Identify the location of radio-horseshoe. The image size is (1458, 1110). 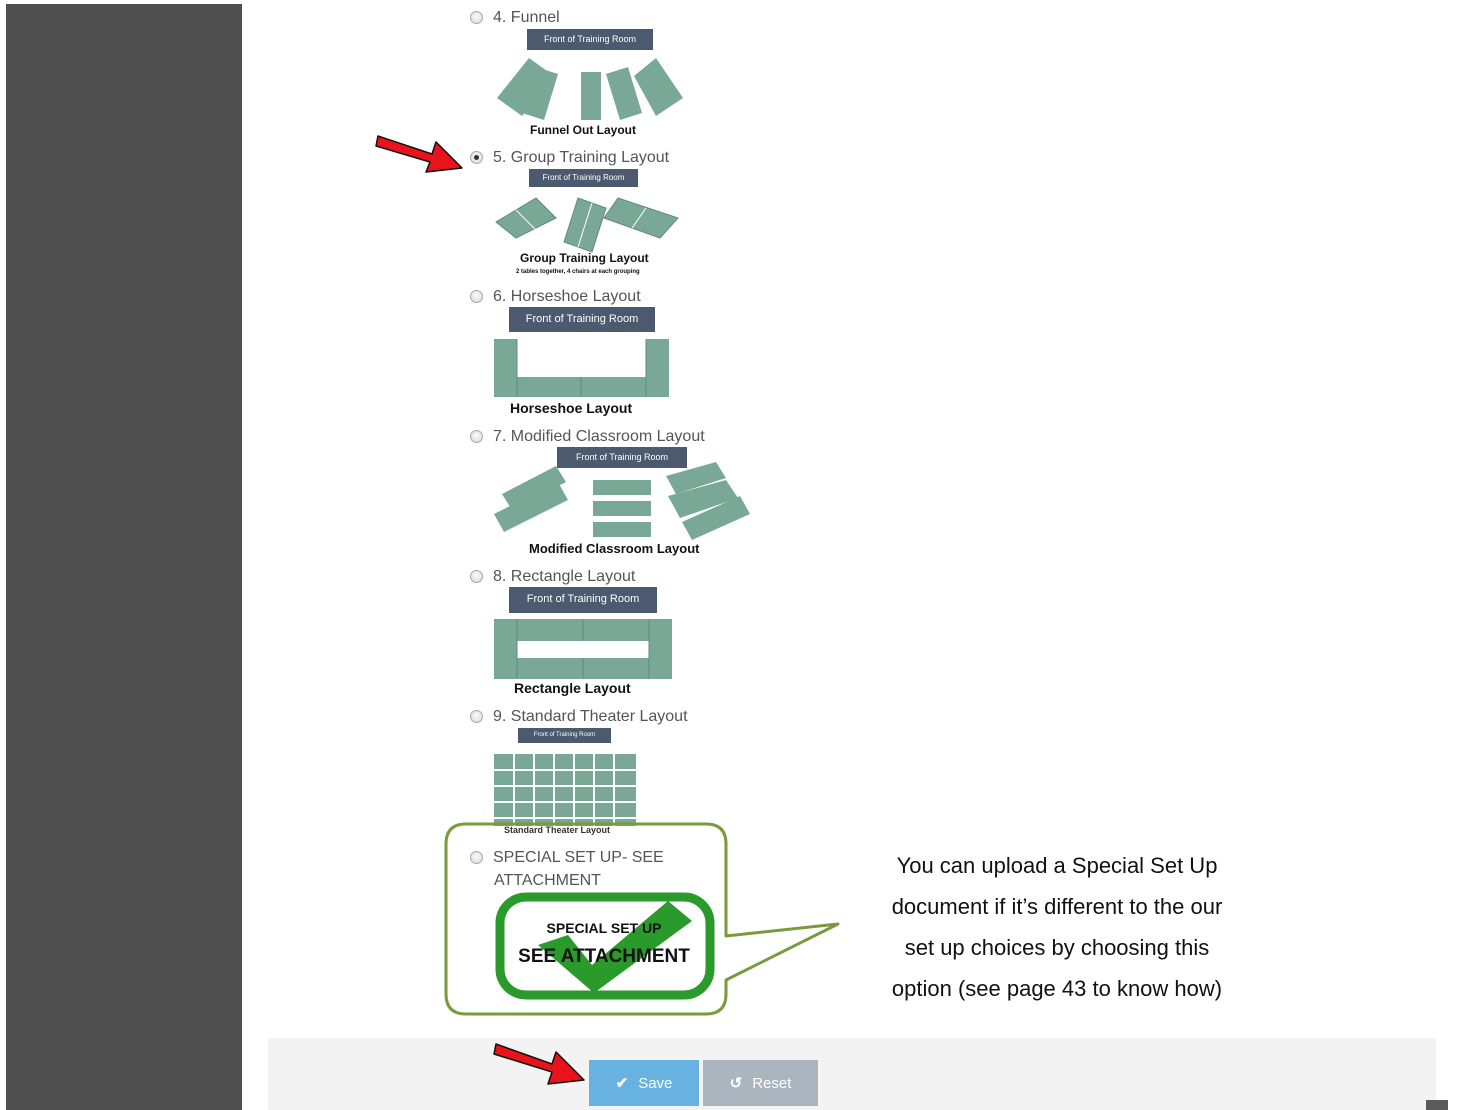
(476, 296).